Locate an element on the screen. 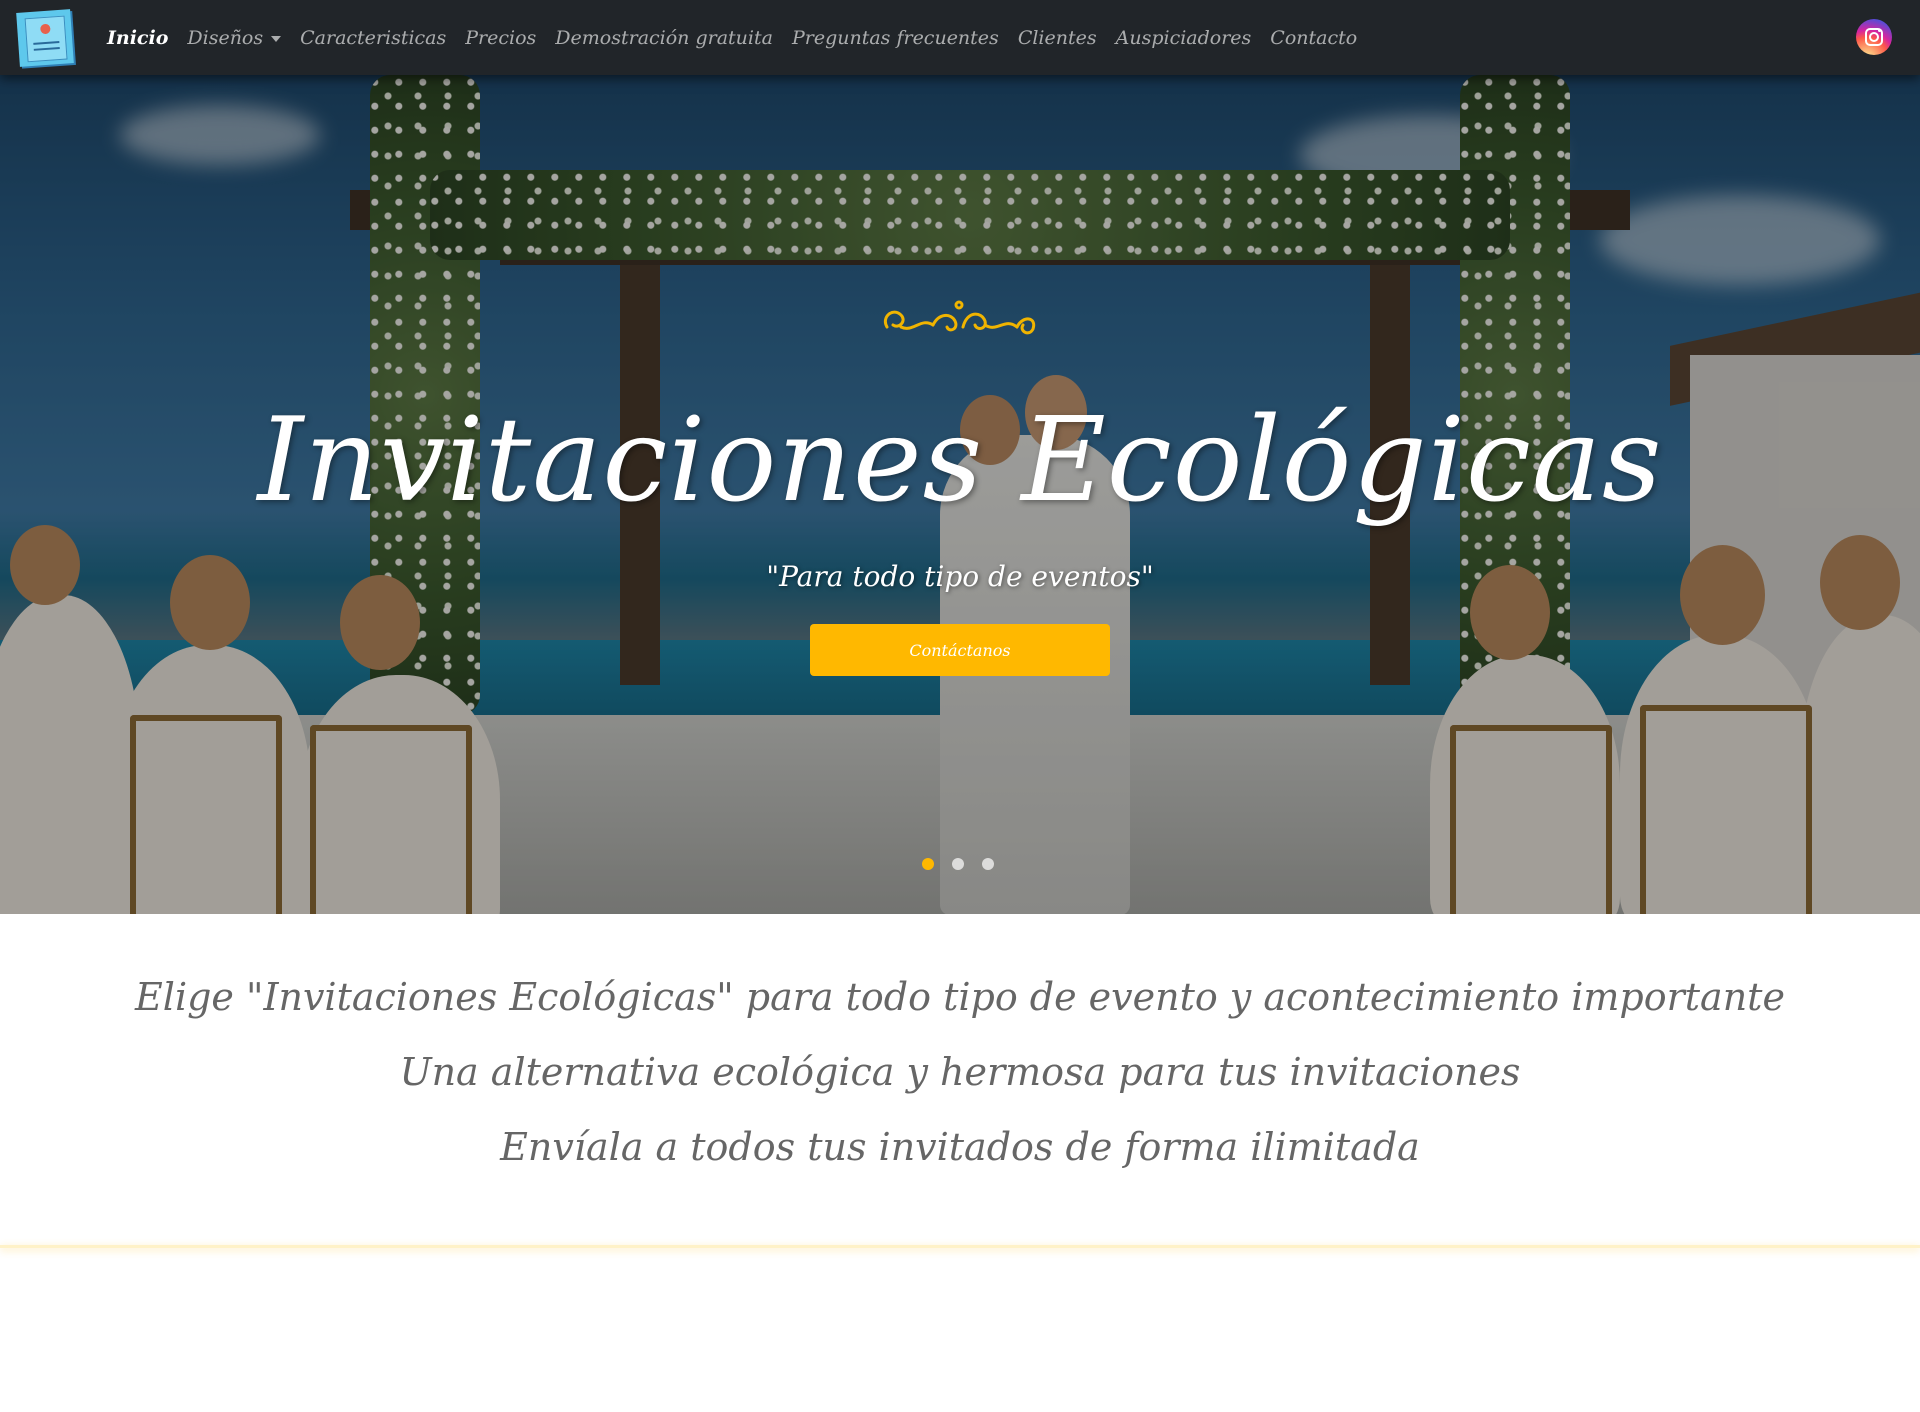  instagram-icon is located at coordinates (1874, 37).